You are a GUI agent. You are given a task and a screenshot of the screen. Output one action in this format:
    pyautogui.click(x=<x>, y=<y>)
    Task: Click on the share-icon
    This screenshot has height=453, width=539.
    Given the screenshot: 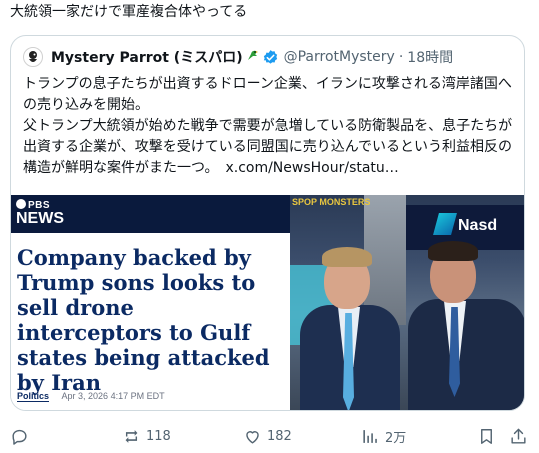 What is the action you would take?
    pyautogui.click(x=518, y=436)
    